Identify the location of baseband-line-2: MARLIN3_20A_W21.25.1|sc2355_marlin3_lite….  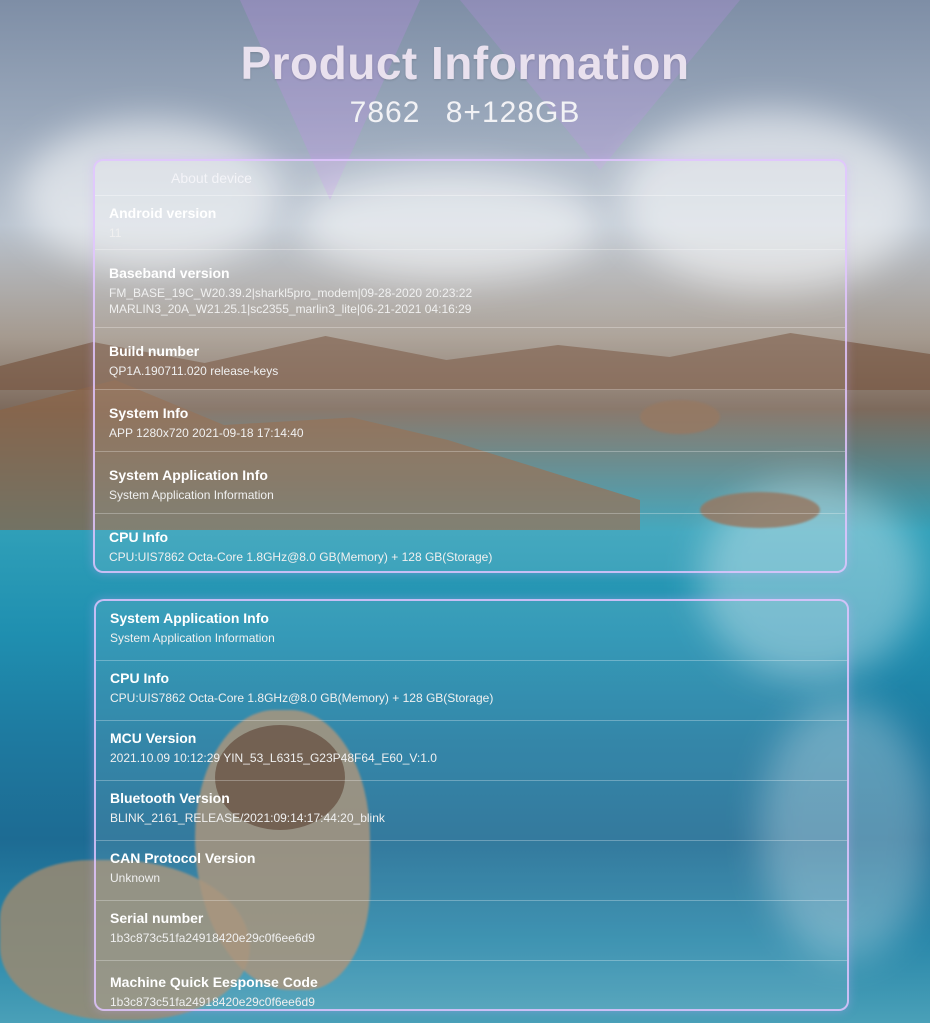
(290, 309).